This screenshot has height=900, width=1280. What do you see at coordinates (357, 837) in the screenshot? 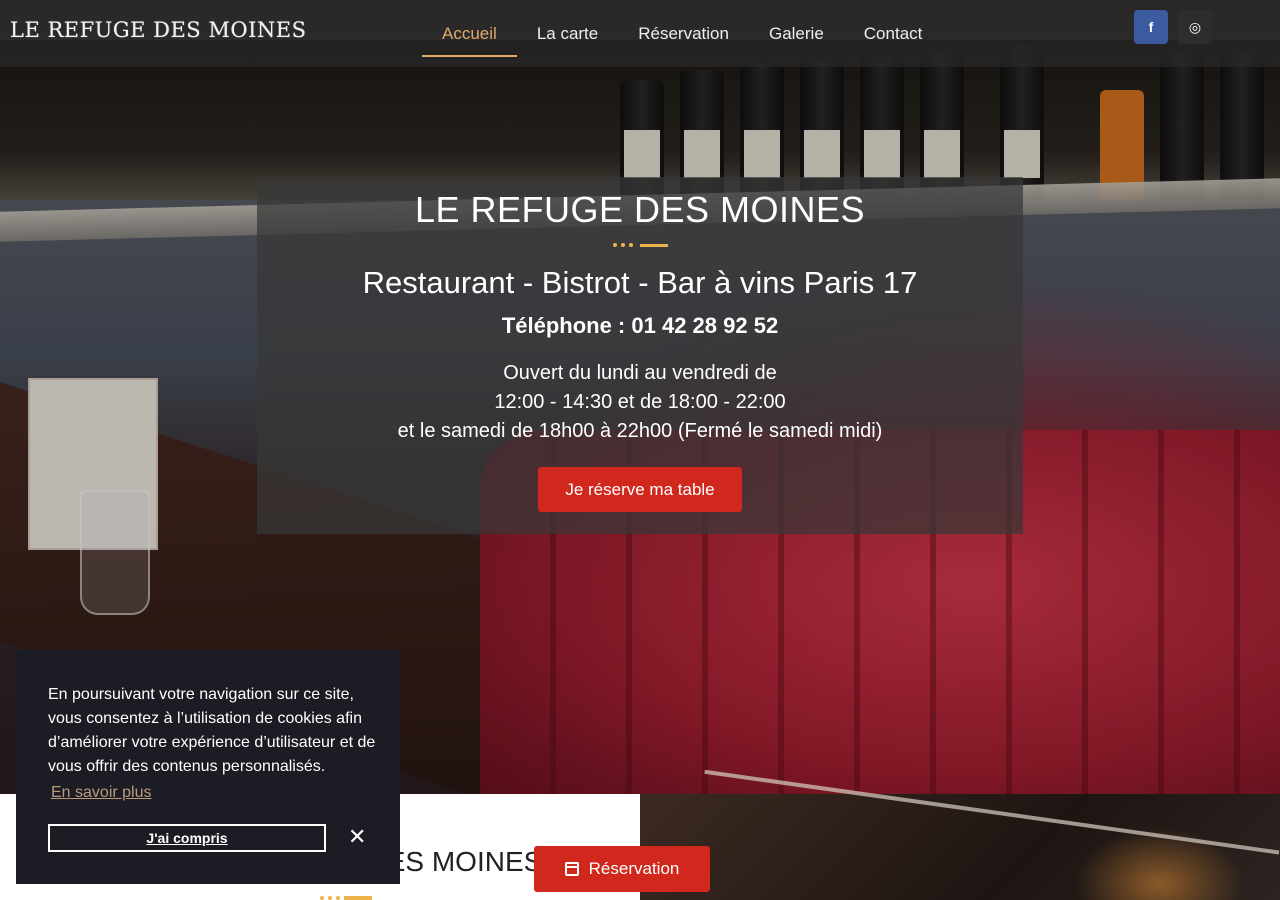
I see `close-icon: ✕` at bounding box center [357, 837].